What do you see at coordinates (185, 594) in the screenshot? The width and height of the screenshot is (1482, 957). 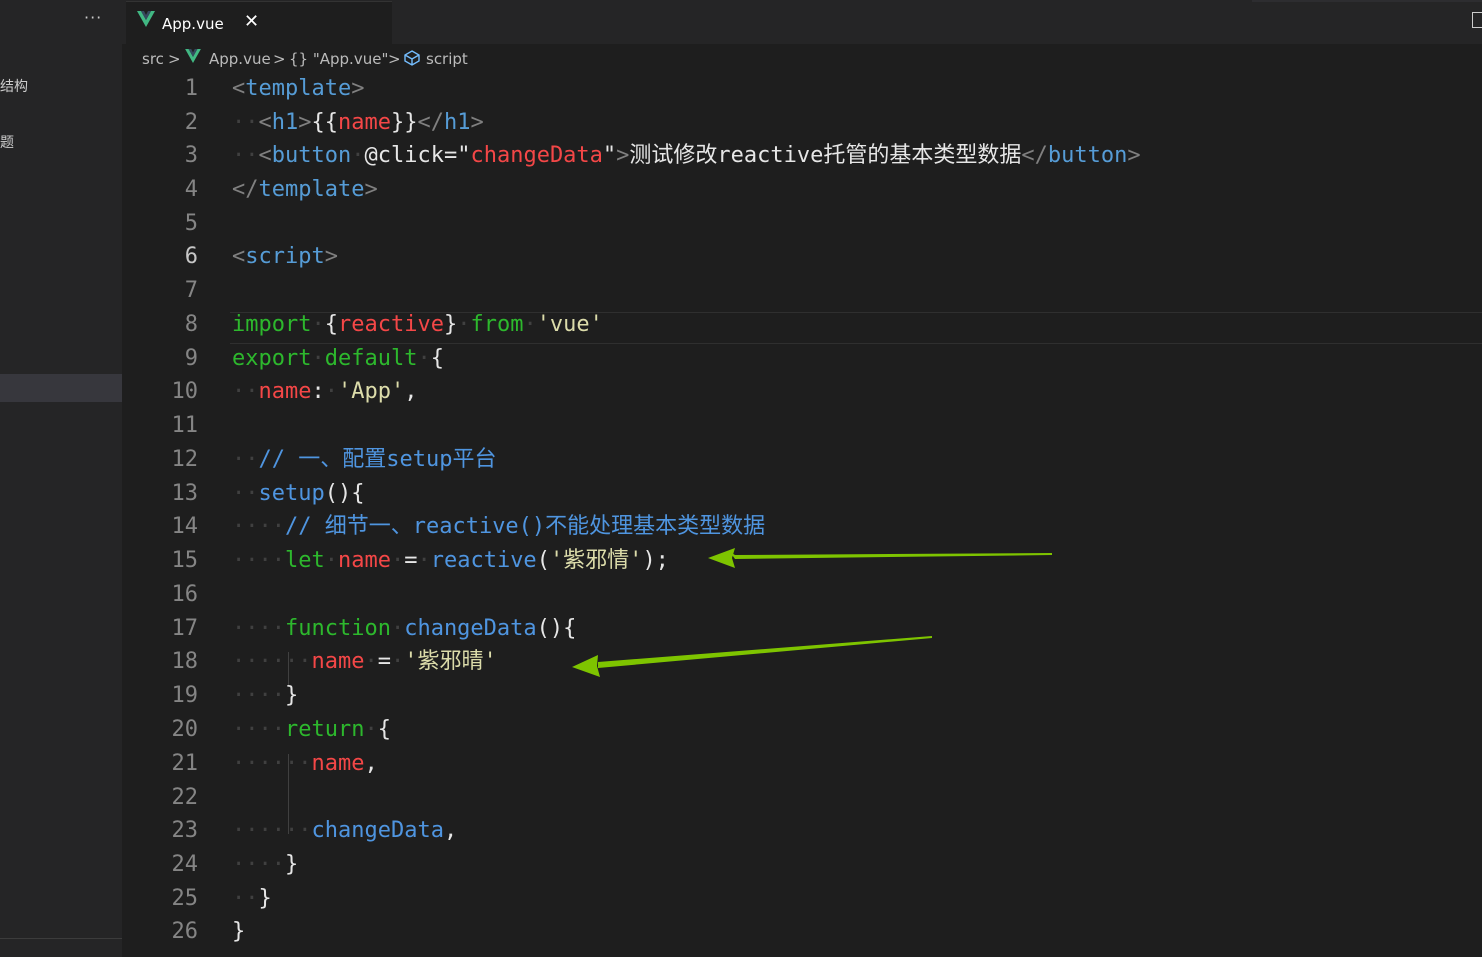 I see `line-number: 16` at bounding box center [185, 594].